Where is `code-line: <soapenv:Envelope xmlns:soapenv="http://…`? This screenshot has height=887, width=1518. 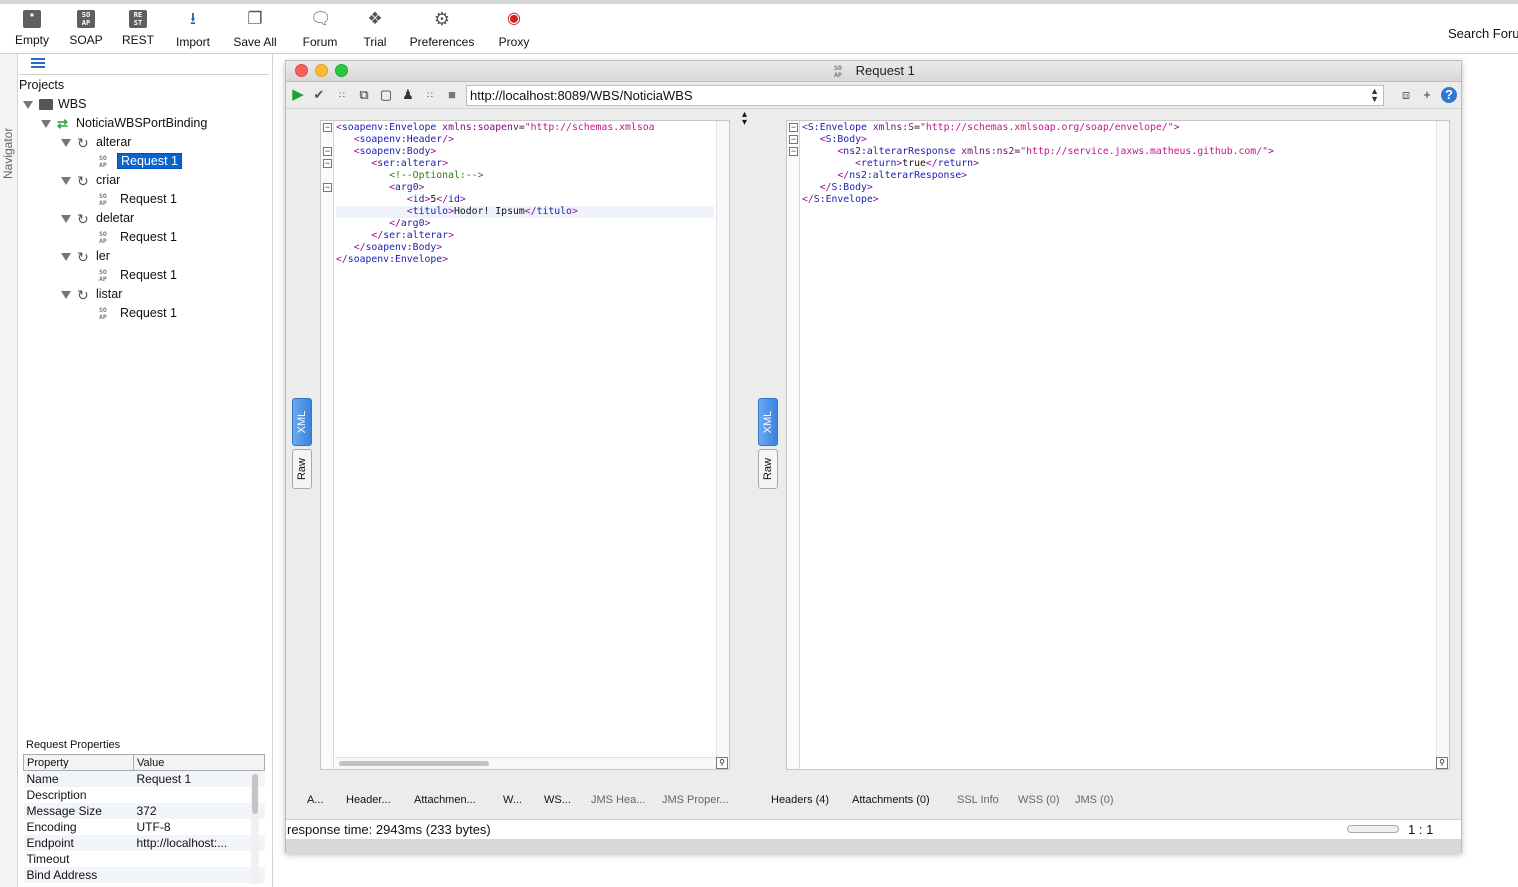 code-line: <soapenv:Envelope xmlns:soapenv="http://… is located at coordinates (525, 128).